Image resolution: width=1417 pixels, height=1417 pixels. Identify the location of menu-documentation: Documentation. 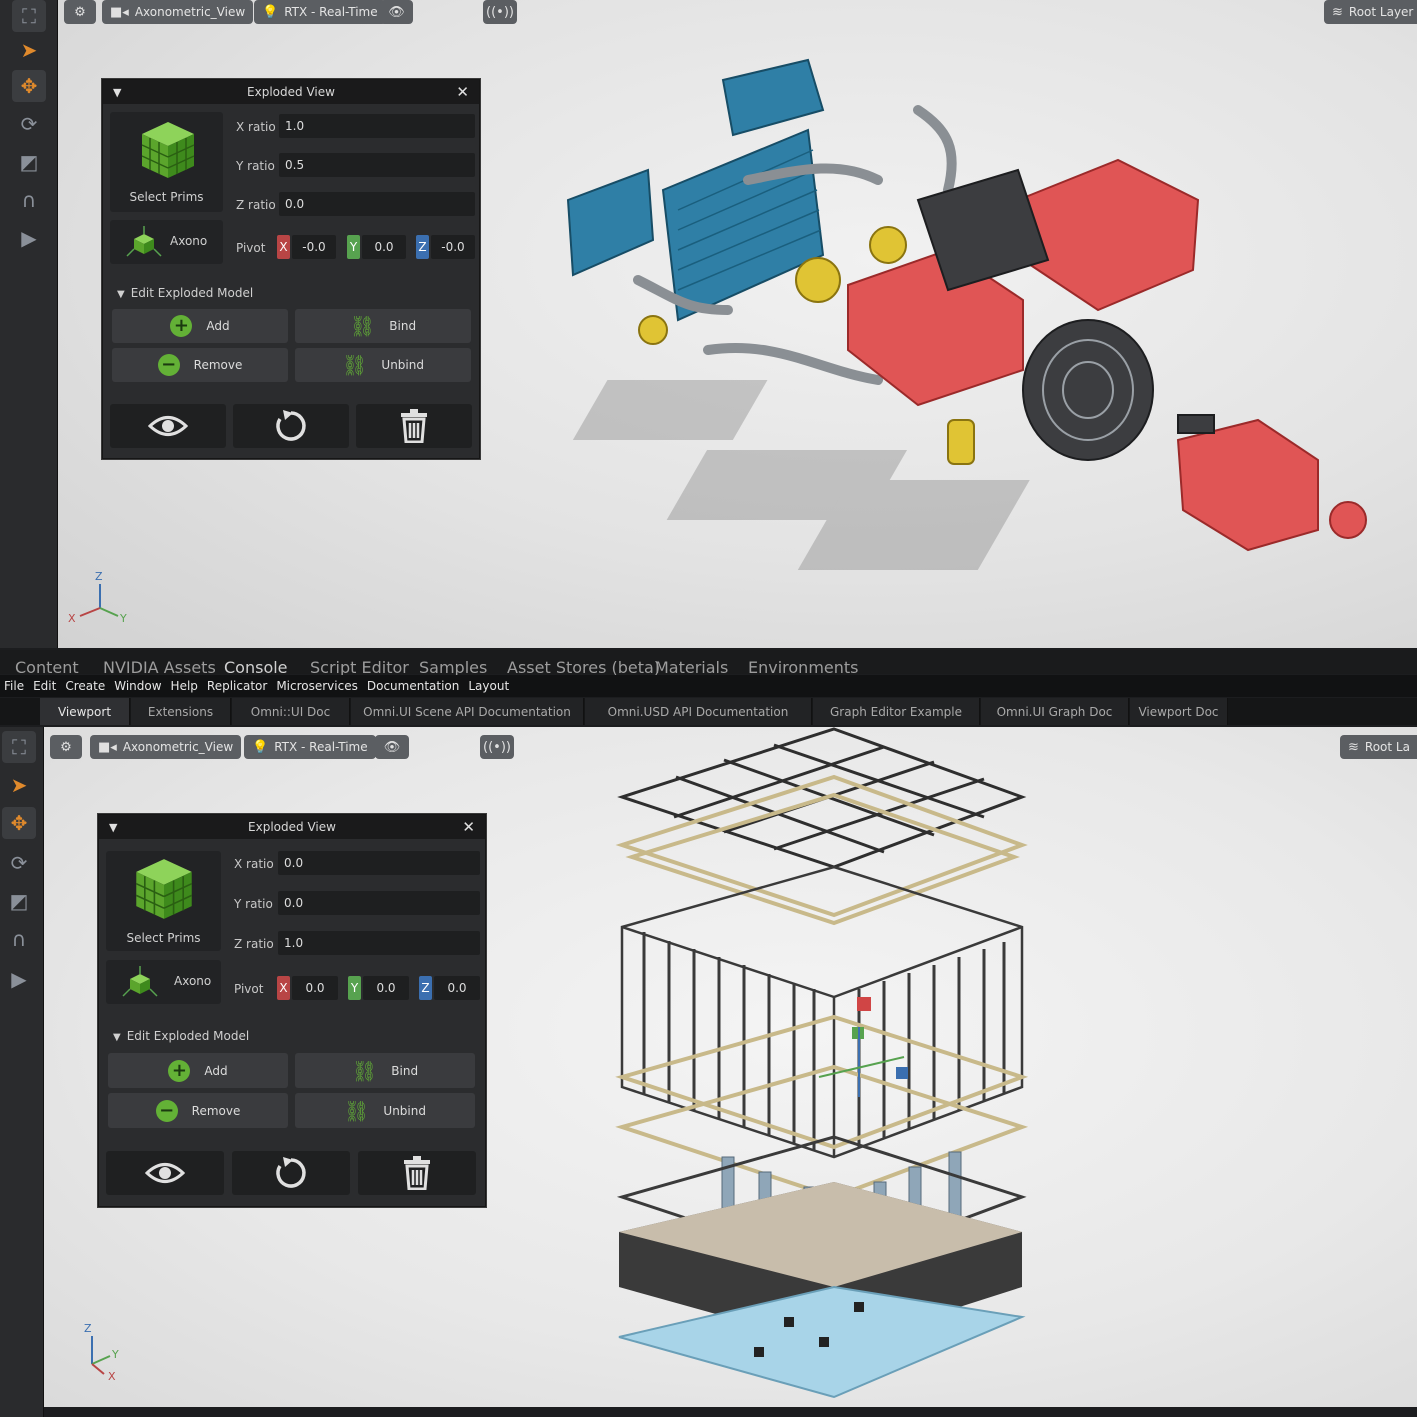
(413, 686).